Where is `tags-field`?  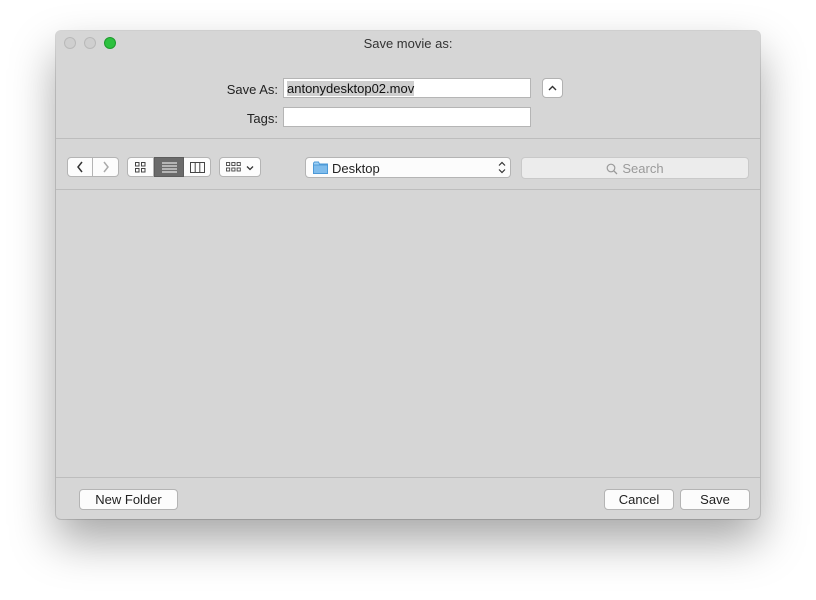 tags-field is located at coordinates (407, 117).